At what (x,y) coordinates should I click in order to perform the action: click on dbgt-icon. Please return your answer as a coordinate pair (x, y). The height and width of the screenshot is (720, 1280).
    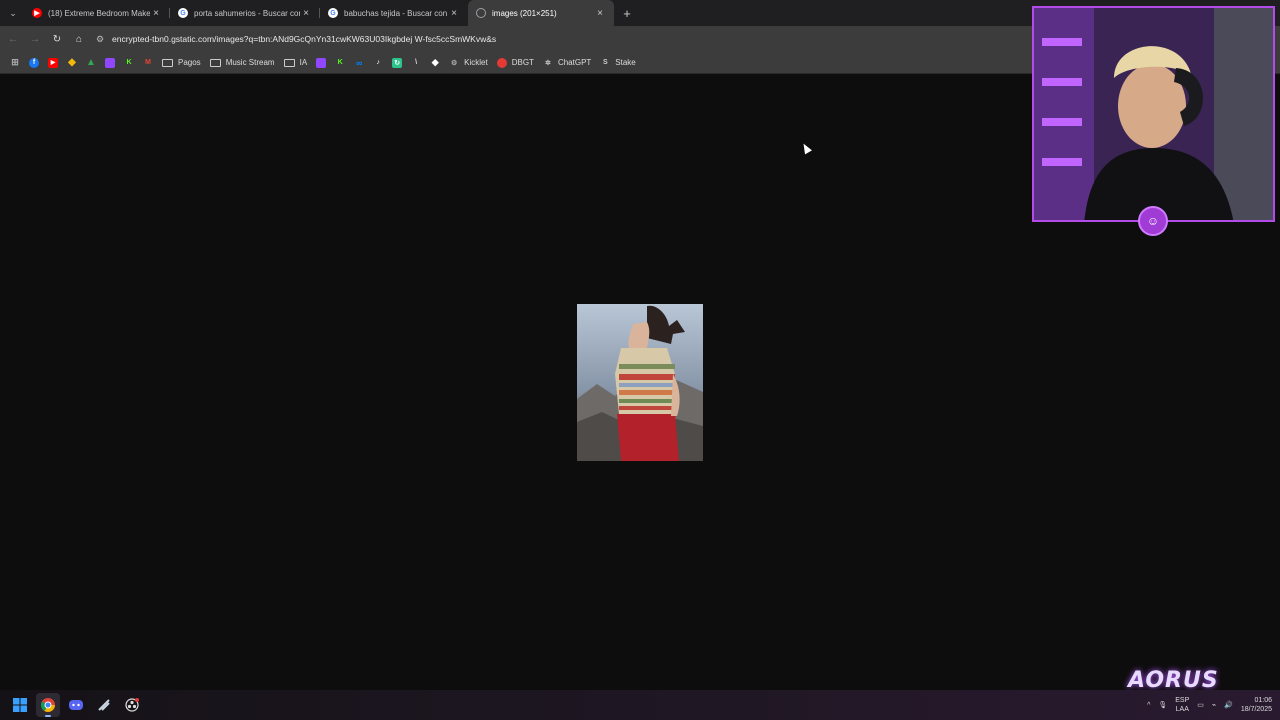
    Looking at the image, I should click on (501, 62).